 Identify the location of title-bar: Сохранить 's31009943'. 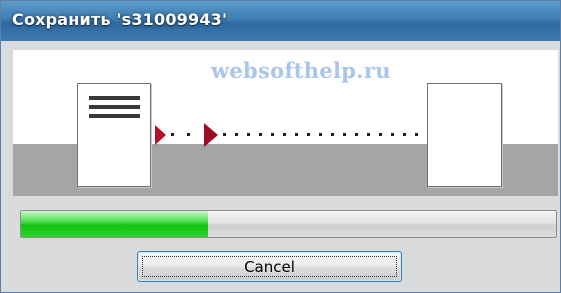
(280, 21).